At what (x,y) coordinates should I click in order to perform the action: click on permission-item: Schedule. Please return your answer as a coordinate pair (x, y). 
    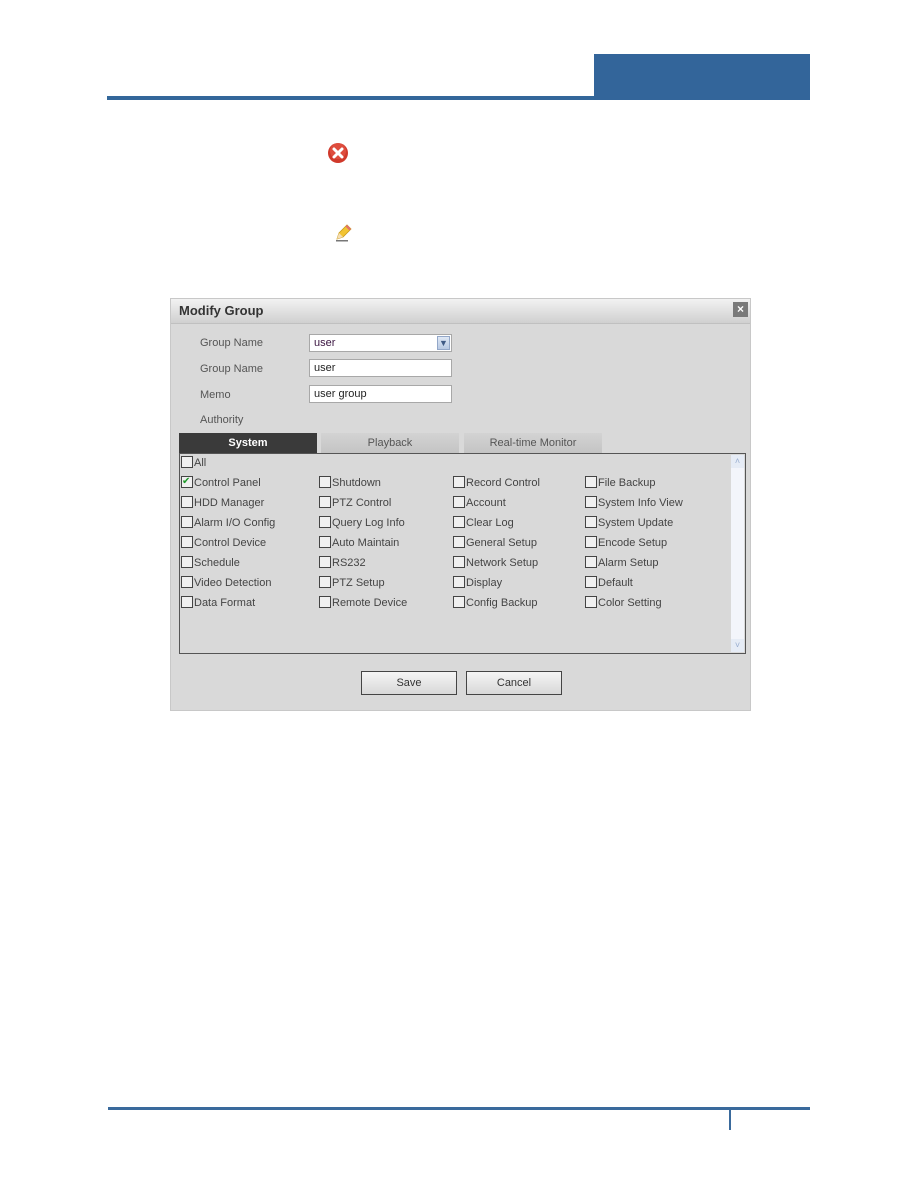
    Looking at the image, I should click on (210, 563).